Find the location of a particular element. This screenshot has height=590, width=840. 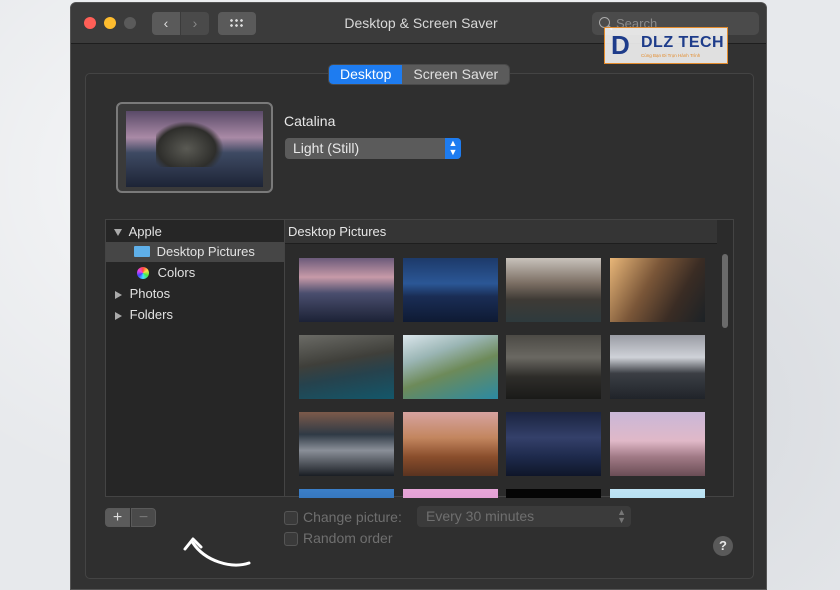

zoom-window-button is located at coordinates (130, 23).